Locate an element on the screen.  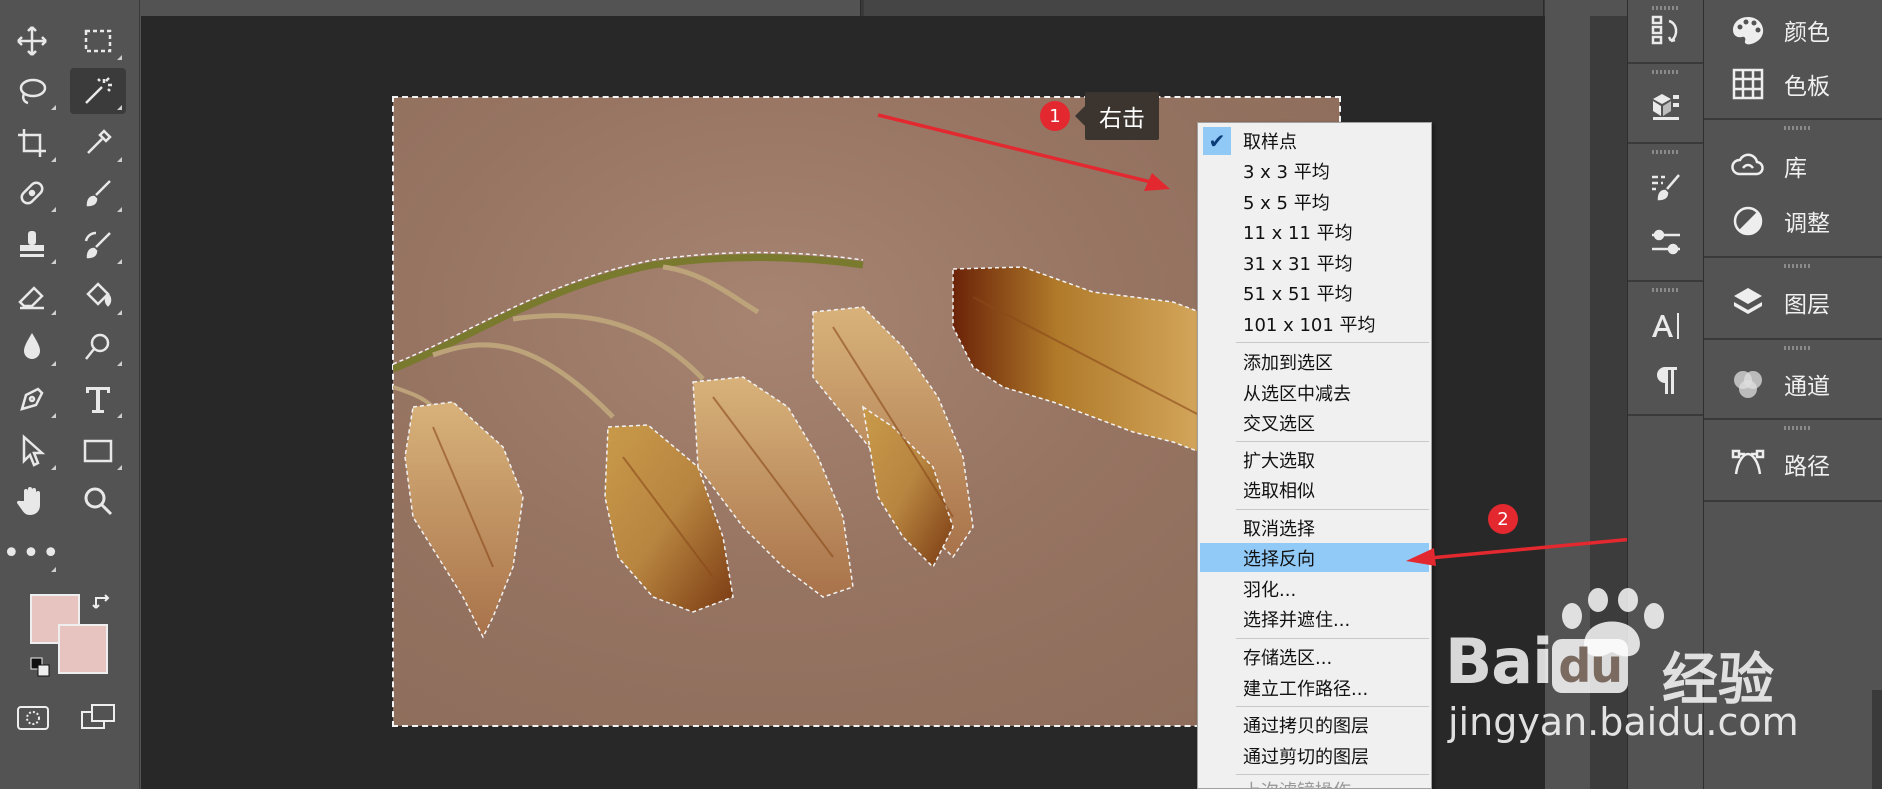
crop-icon is located at coordinates (32, 143).